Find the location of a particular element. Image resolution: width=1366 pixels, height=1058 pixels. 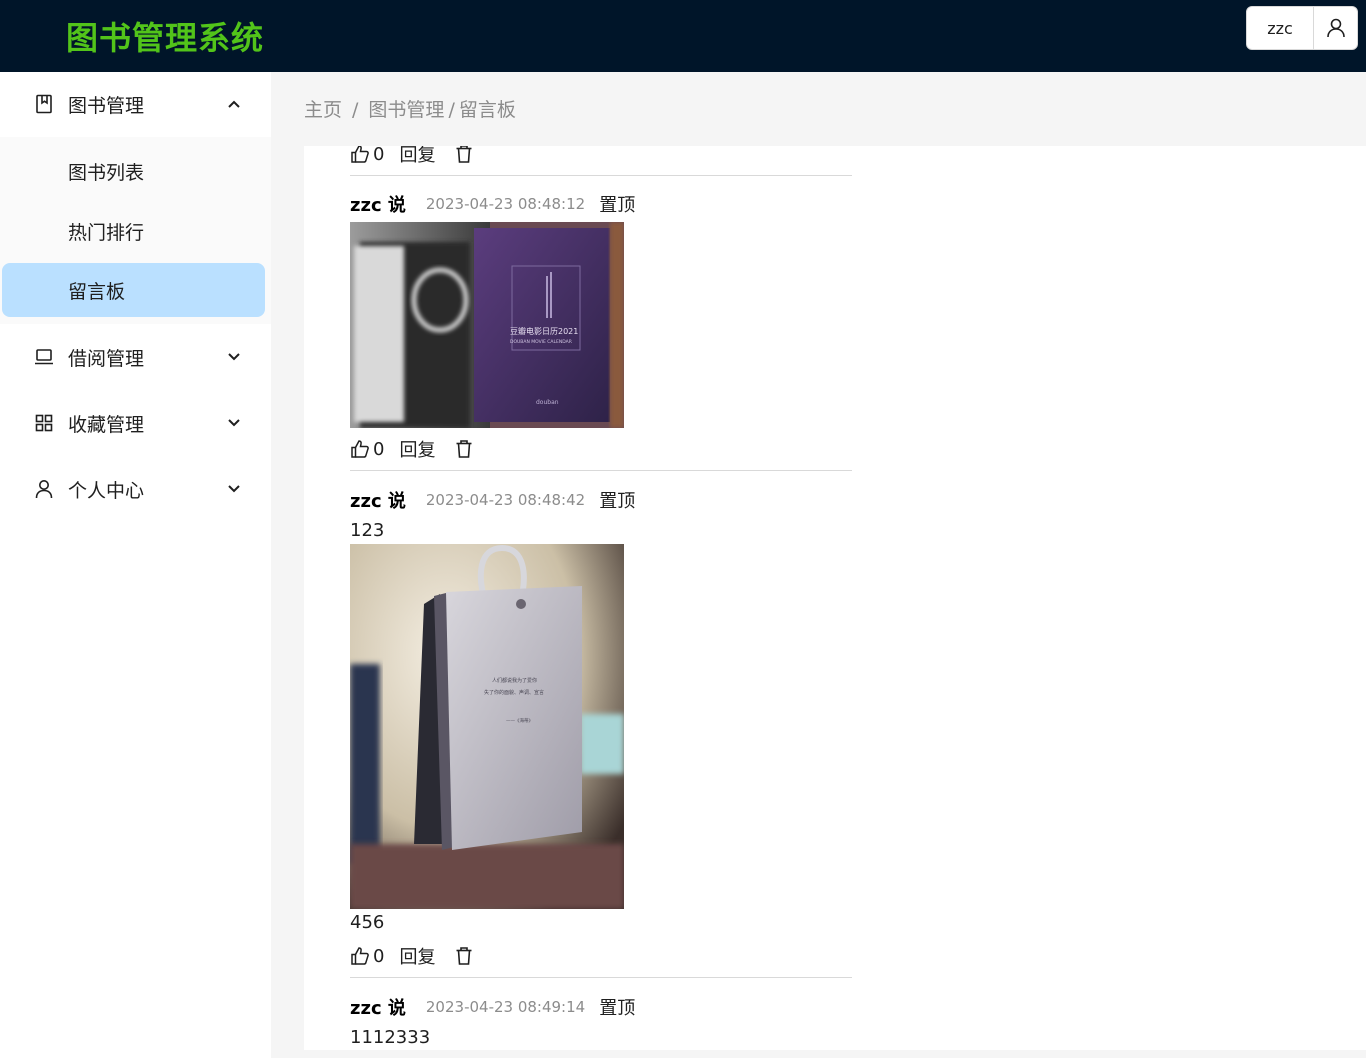

message-image: 人们都说我为了爱你 失了你的面貌、声调、宣言 ——《海蒂》 is located at coordinates (487, 726).